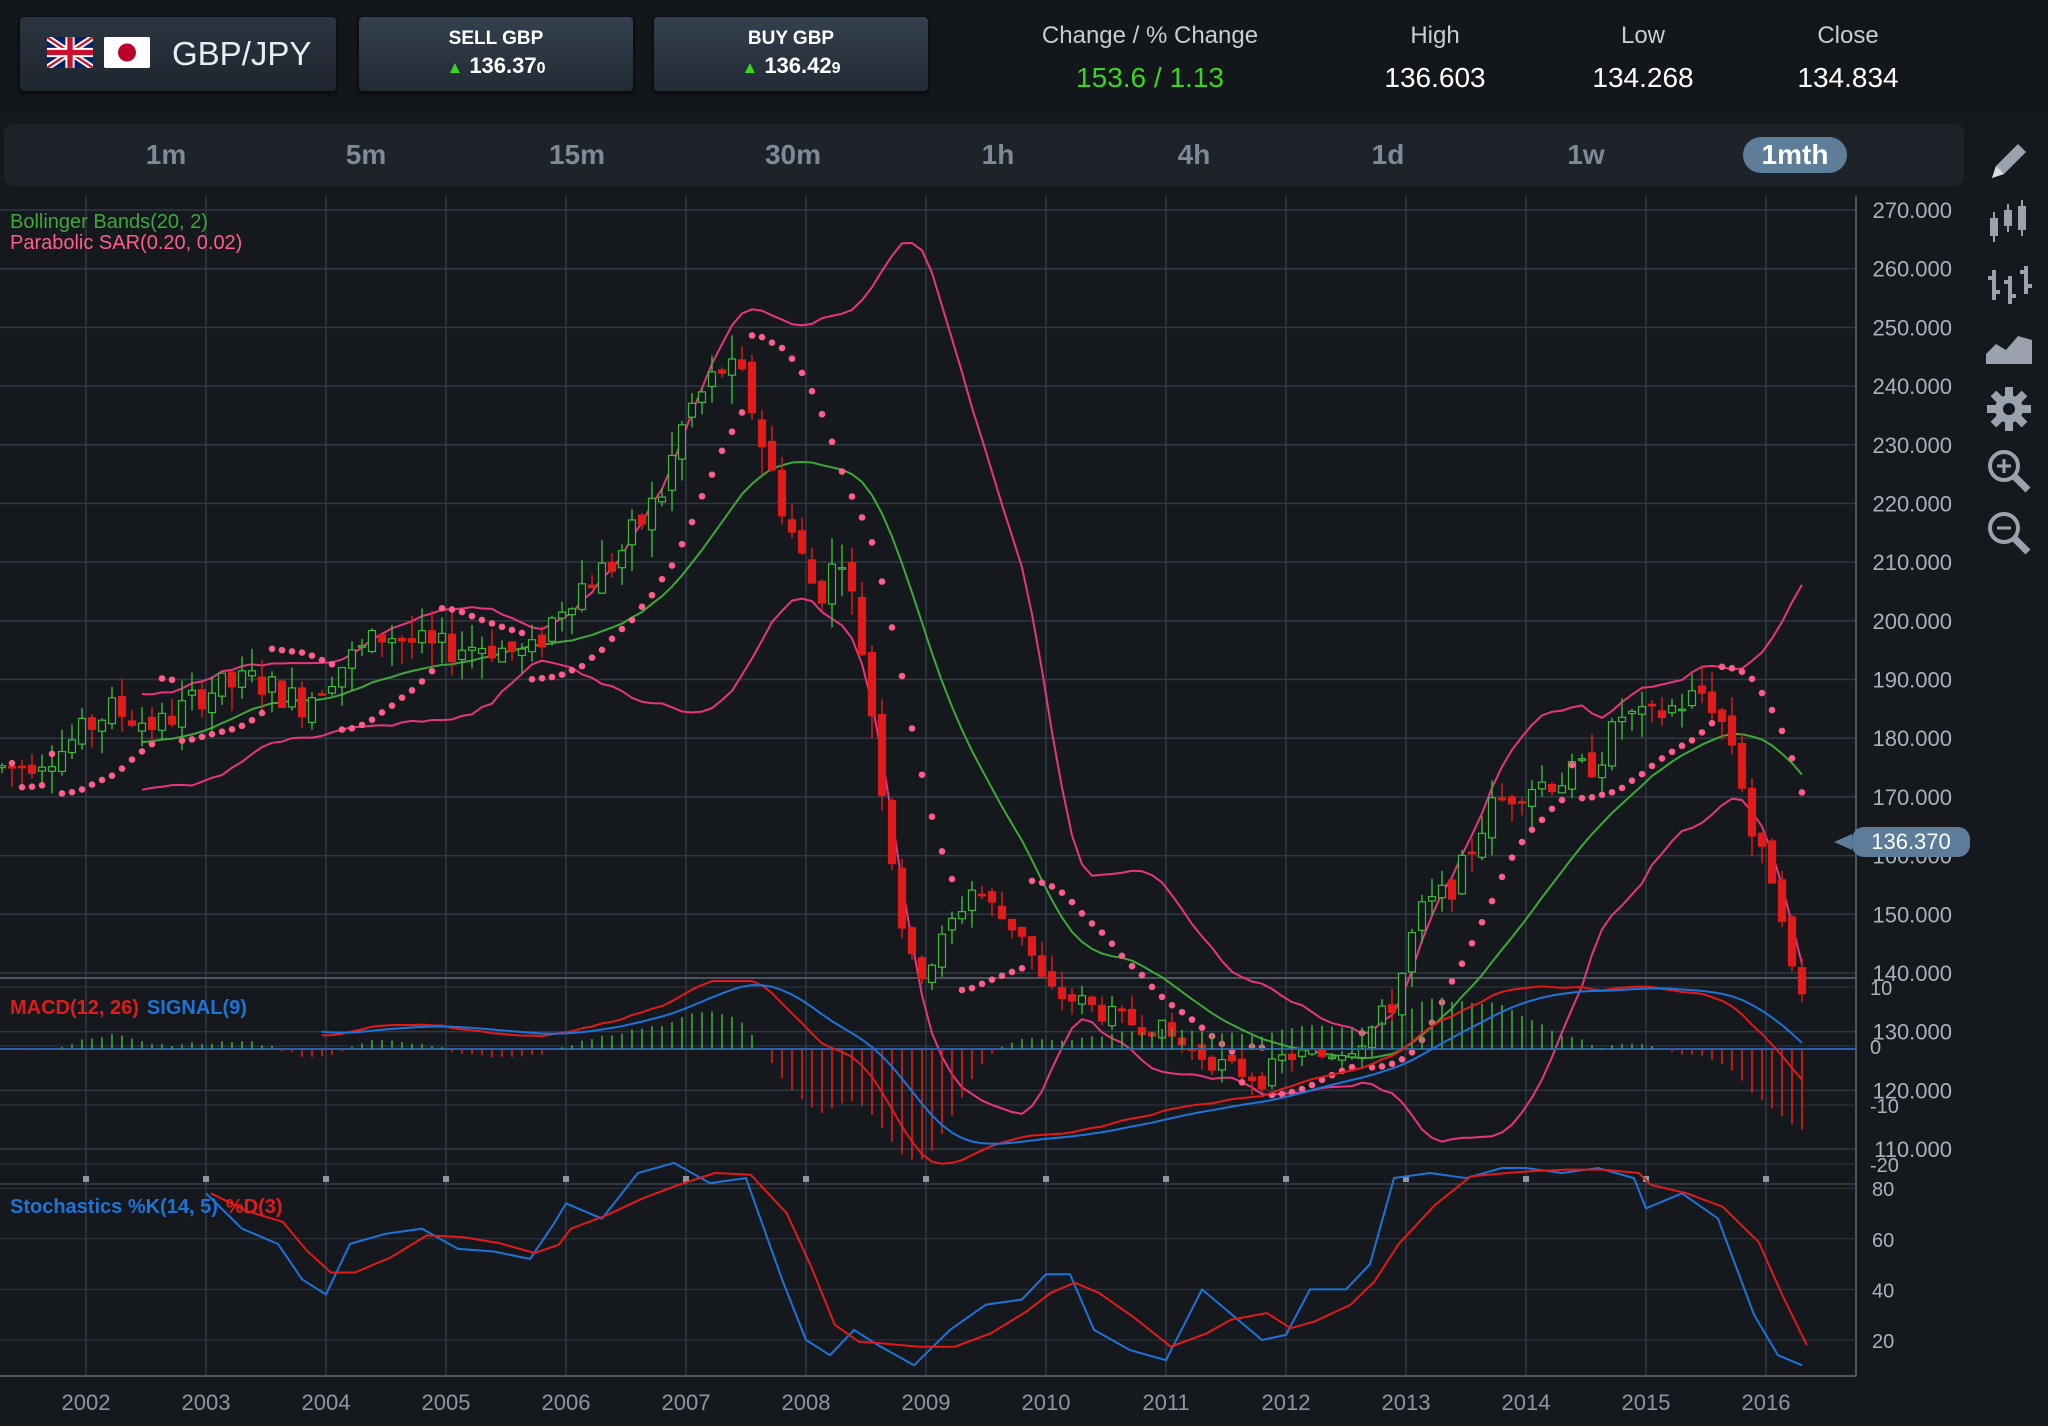  What do you see at coordinates (366, 155) in the screenshot?
I see `timeframe-5m: 5m` at bounding box center [366, 155].